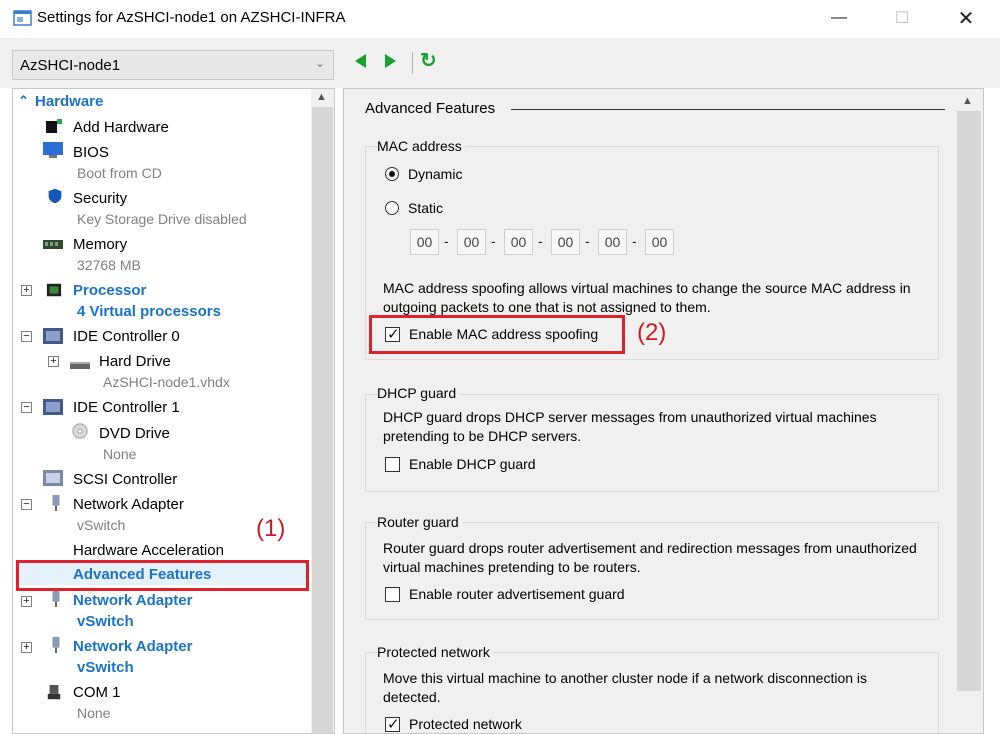  What do you see at coordinates (166, 382) in the screenshot?
I see `tree-item-hard-drive-detail: AzSHCI-node1.vhdx` at bounding box center [166, 382].